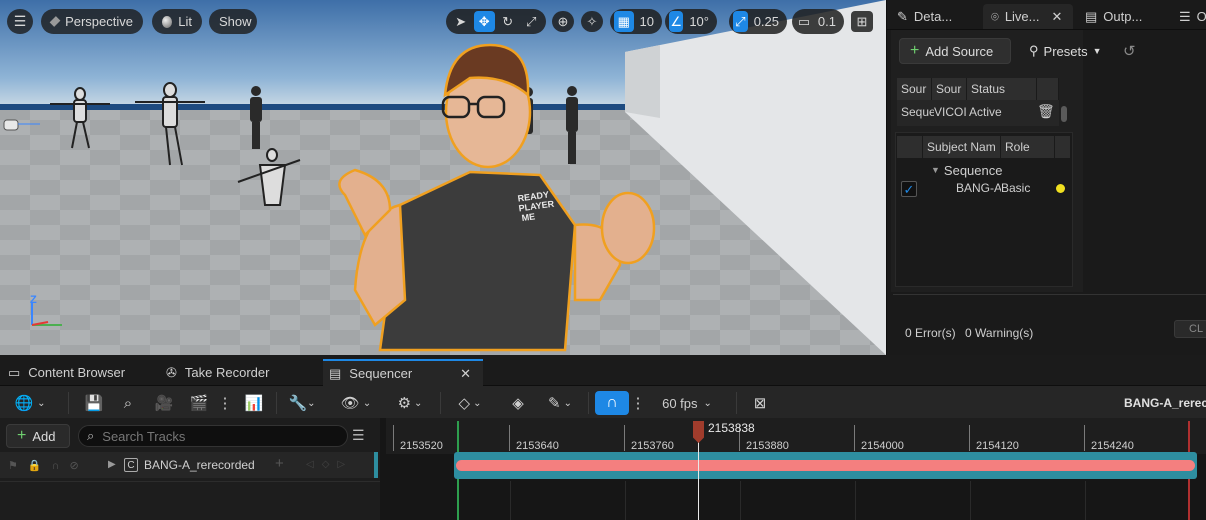 Image resolution: width=1206 pixels, height=520 pixels. Describe the element at coordinates (528, 217) in the screenshot. I see `svg-text: ME` at that location.